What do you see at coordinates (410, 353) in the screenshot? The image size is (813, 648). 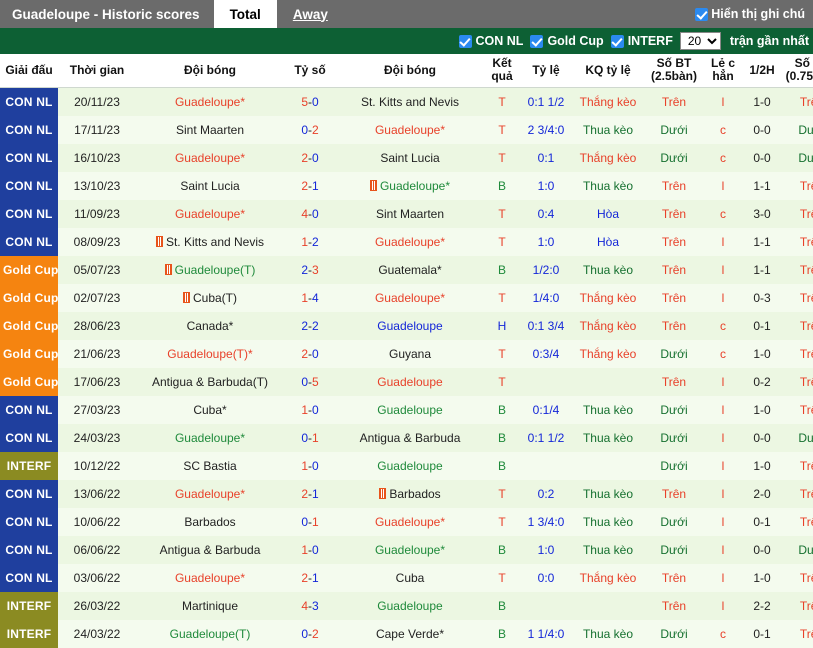 I see `team-name-cell: Guyana` at bounding box center [410, 353].